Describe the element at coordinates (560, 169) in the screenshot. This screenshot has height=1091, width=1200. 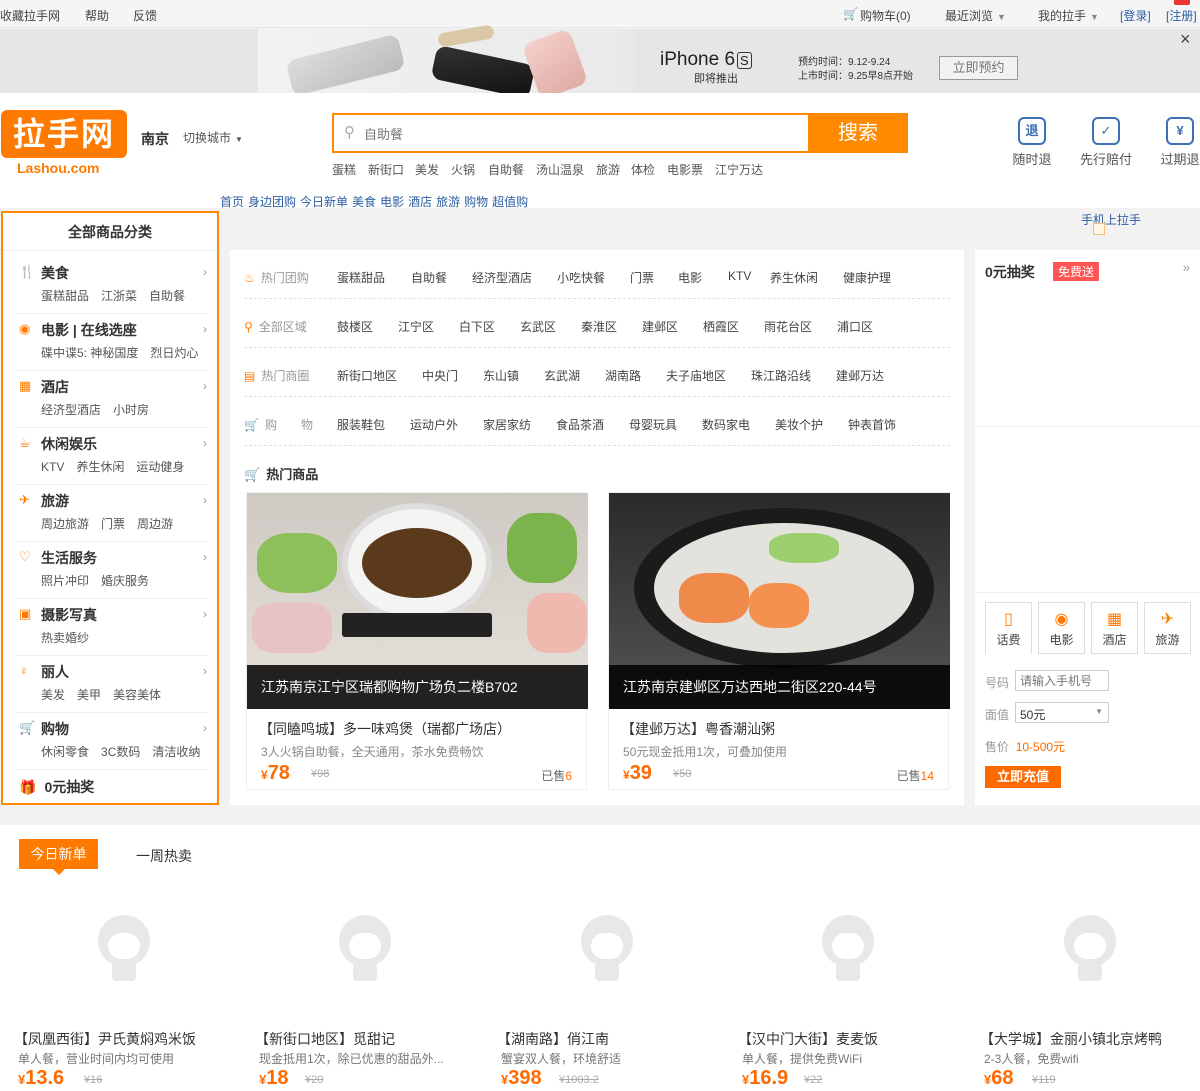
I see `hot-keyword: 汤山温泉` at that location.